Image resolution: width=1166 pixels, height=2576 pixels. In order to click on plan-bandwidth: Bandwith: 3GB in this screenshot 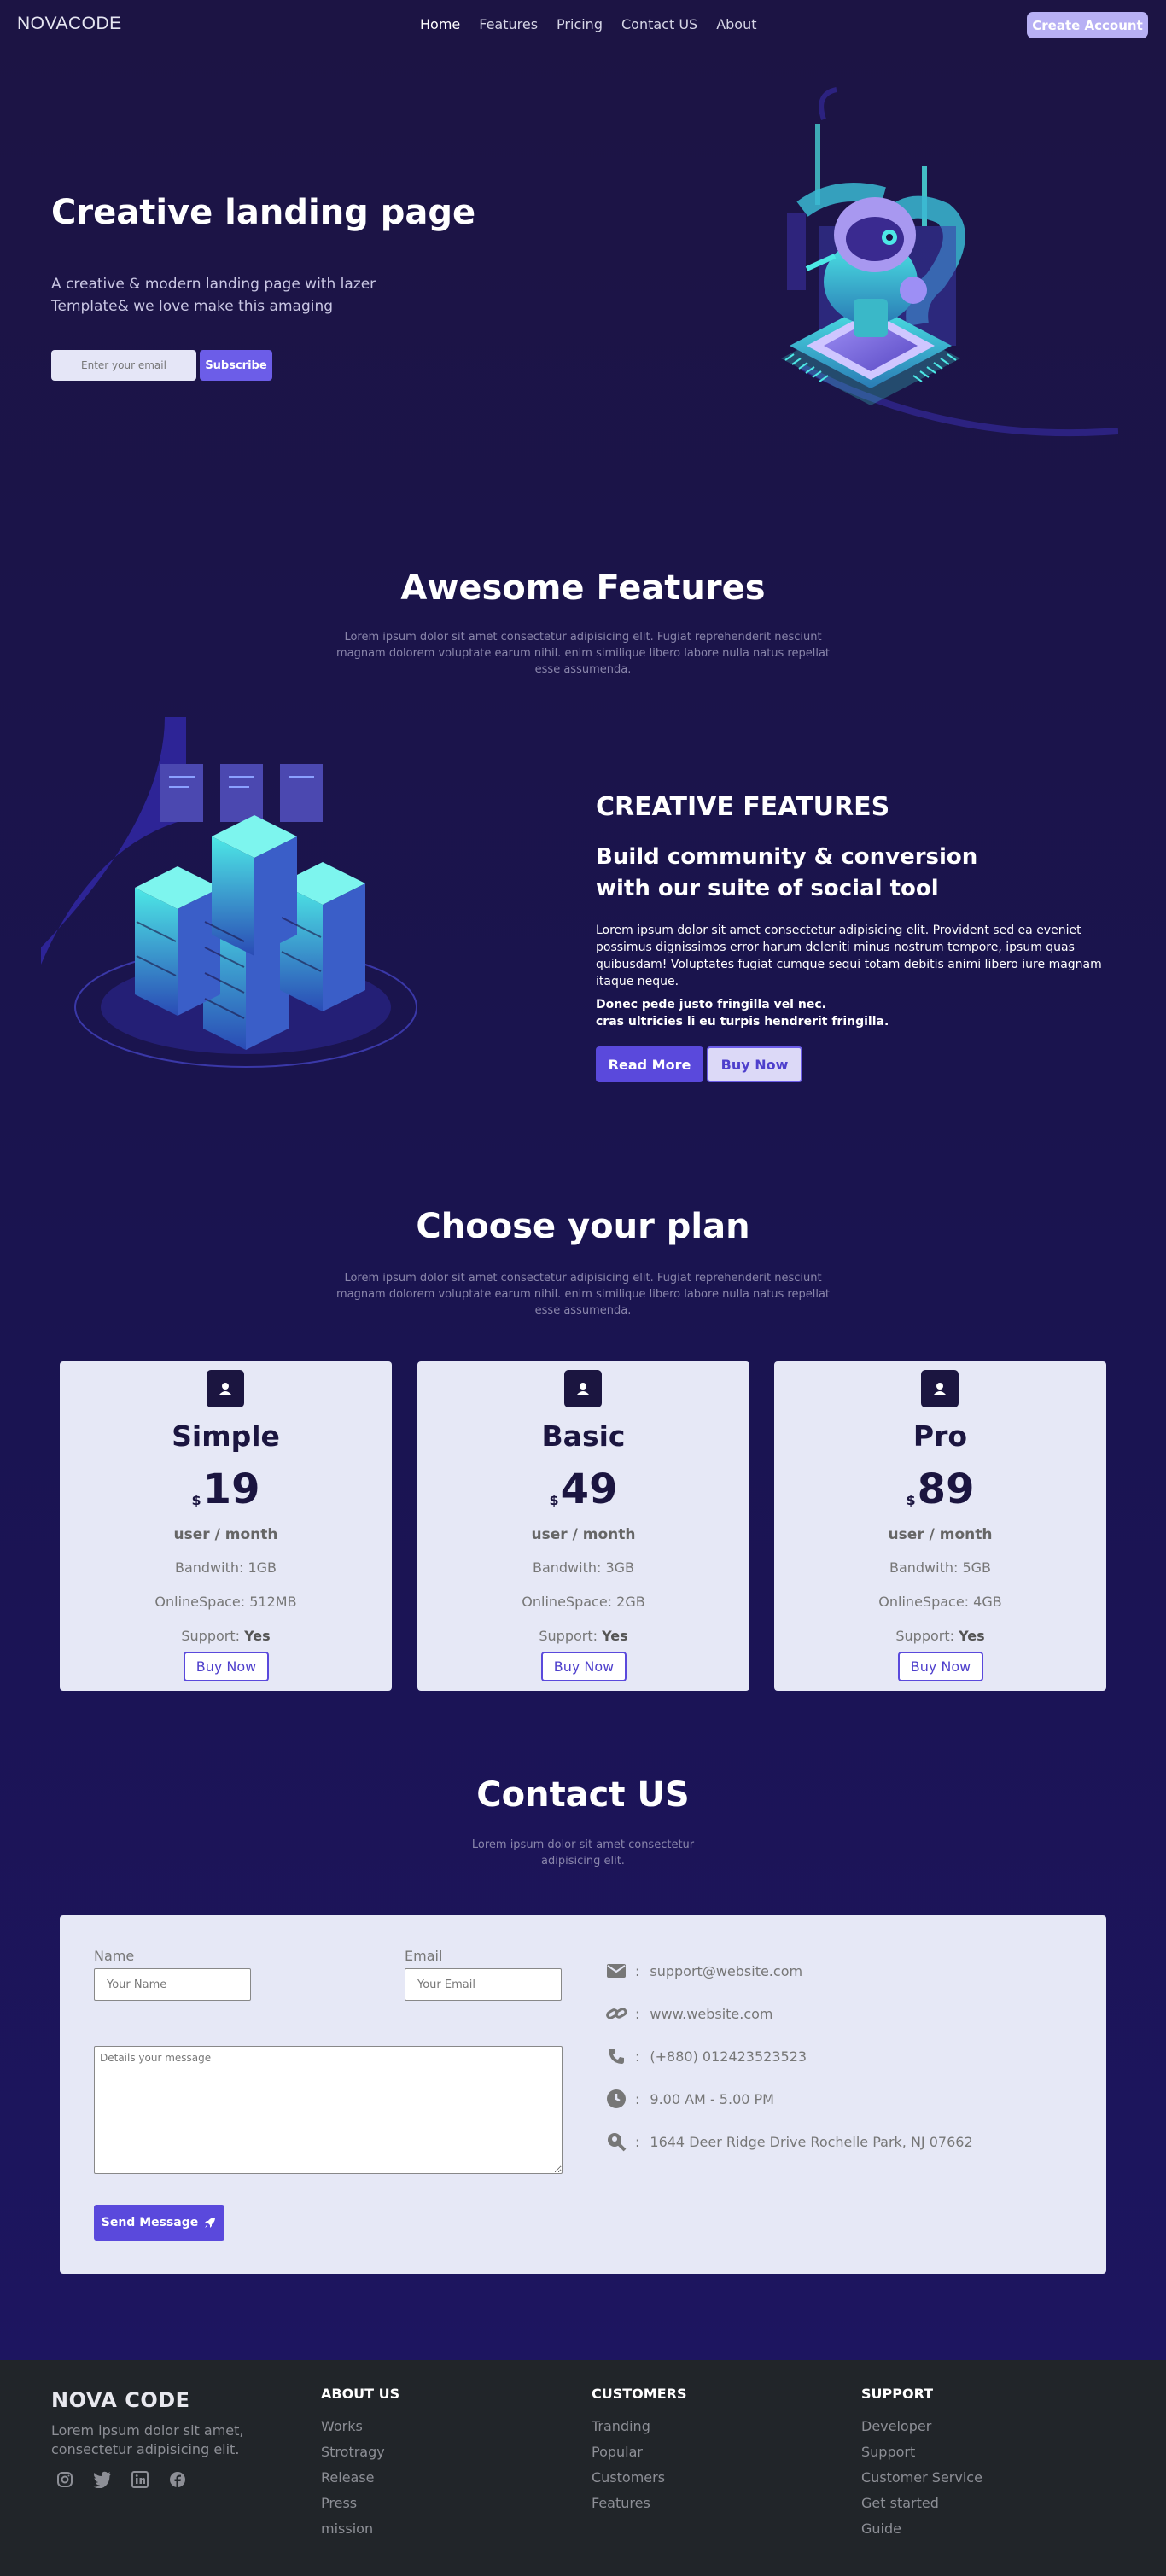, I will do `click(583, 1567)`.